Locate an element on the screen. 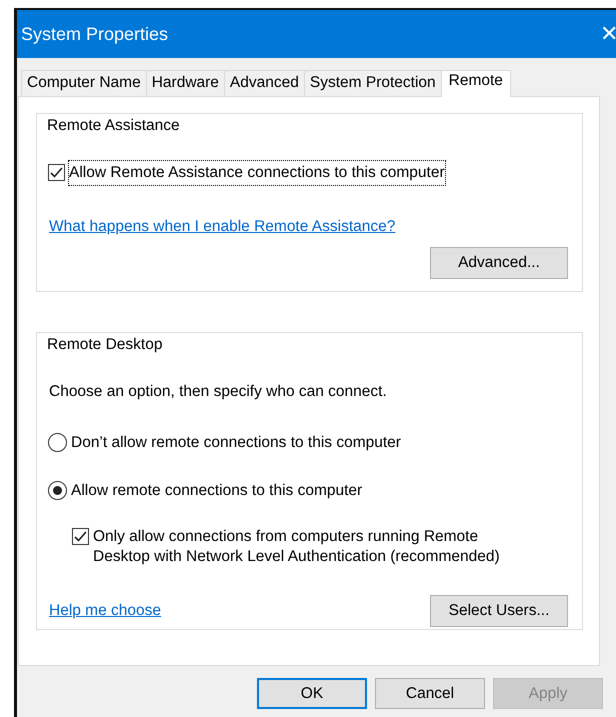 Image resolution: width=616 pixels, height=717 pixels. instruction-text: Choose an option, then specify who can connect. is located at coordinates (218, 392).